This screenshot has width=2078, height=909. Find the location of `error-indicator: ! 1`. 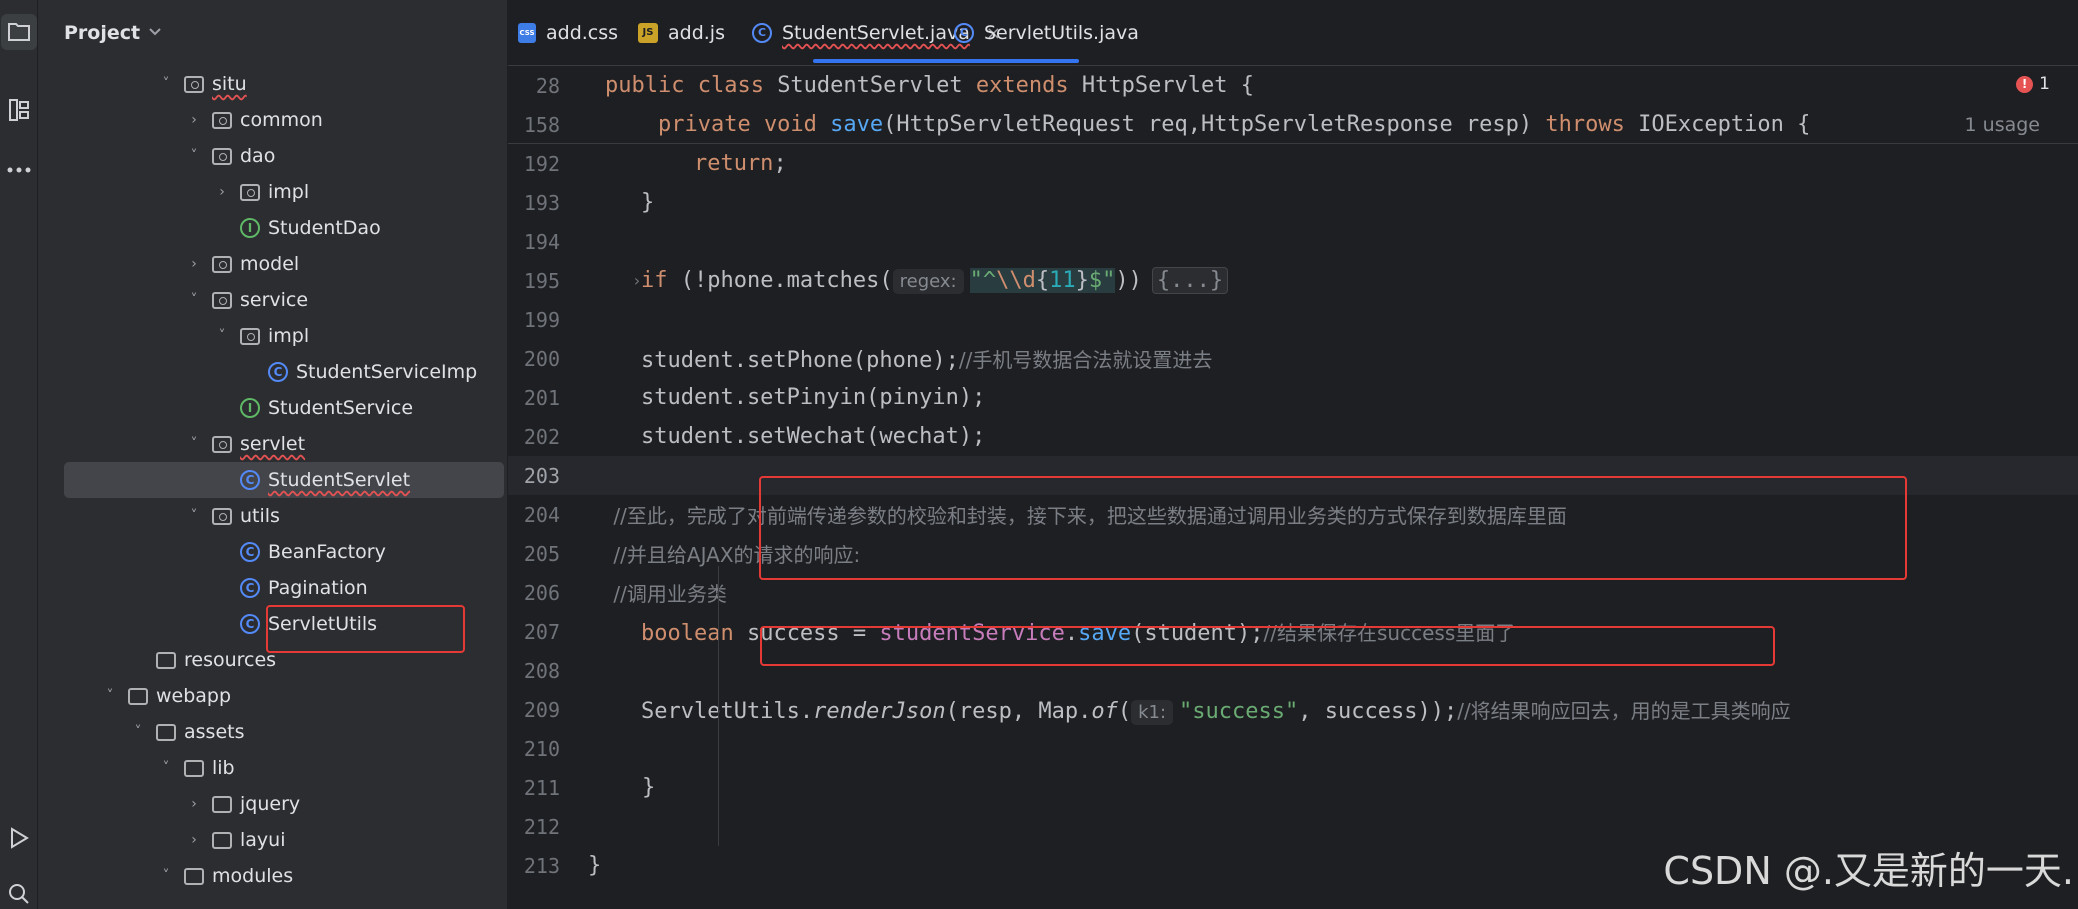

error-indicator: ! 1 is located at coordinates (2033, 84).